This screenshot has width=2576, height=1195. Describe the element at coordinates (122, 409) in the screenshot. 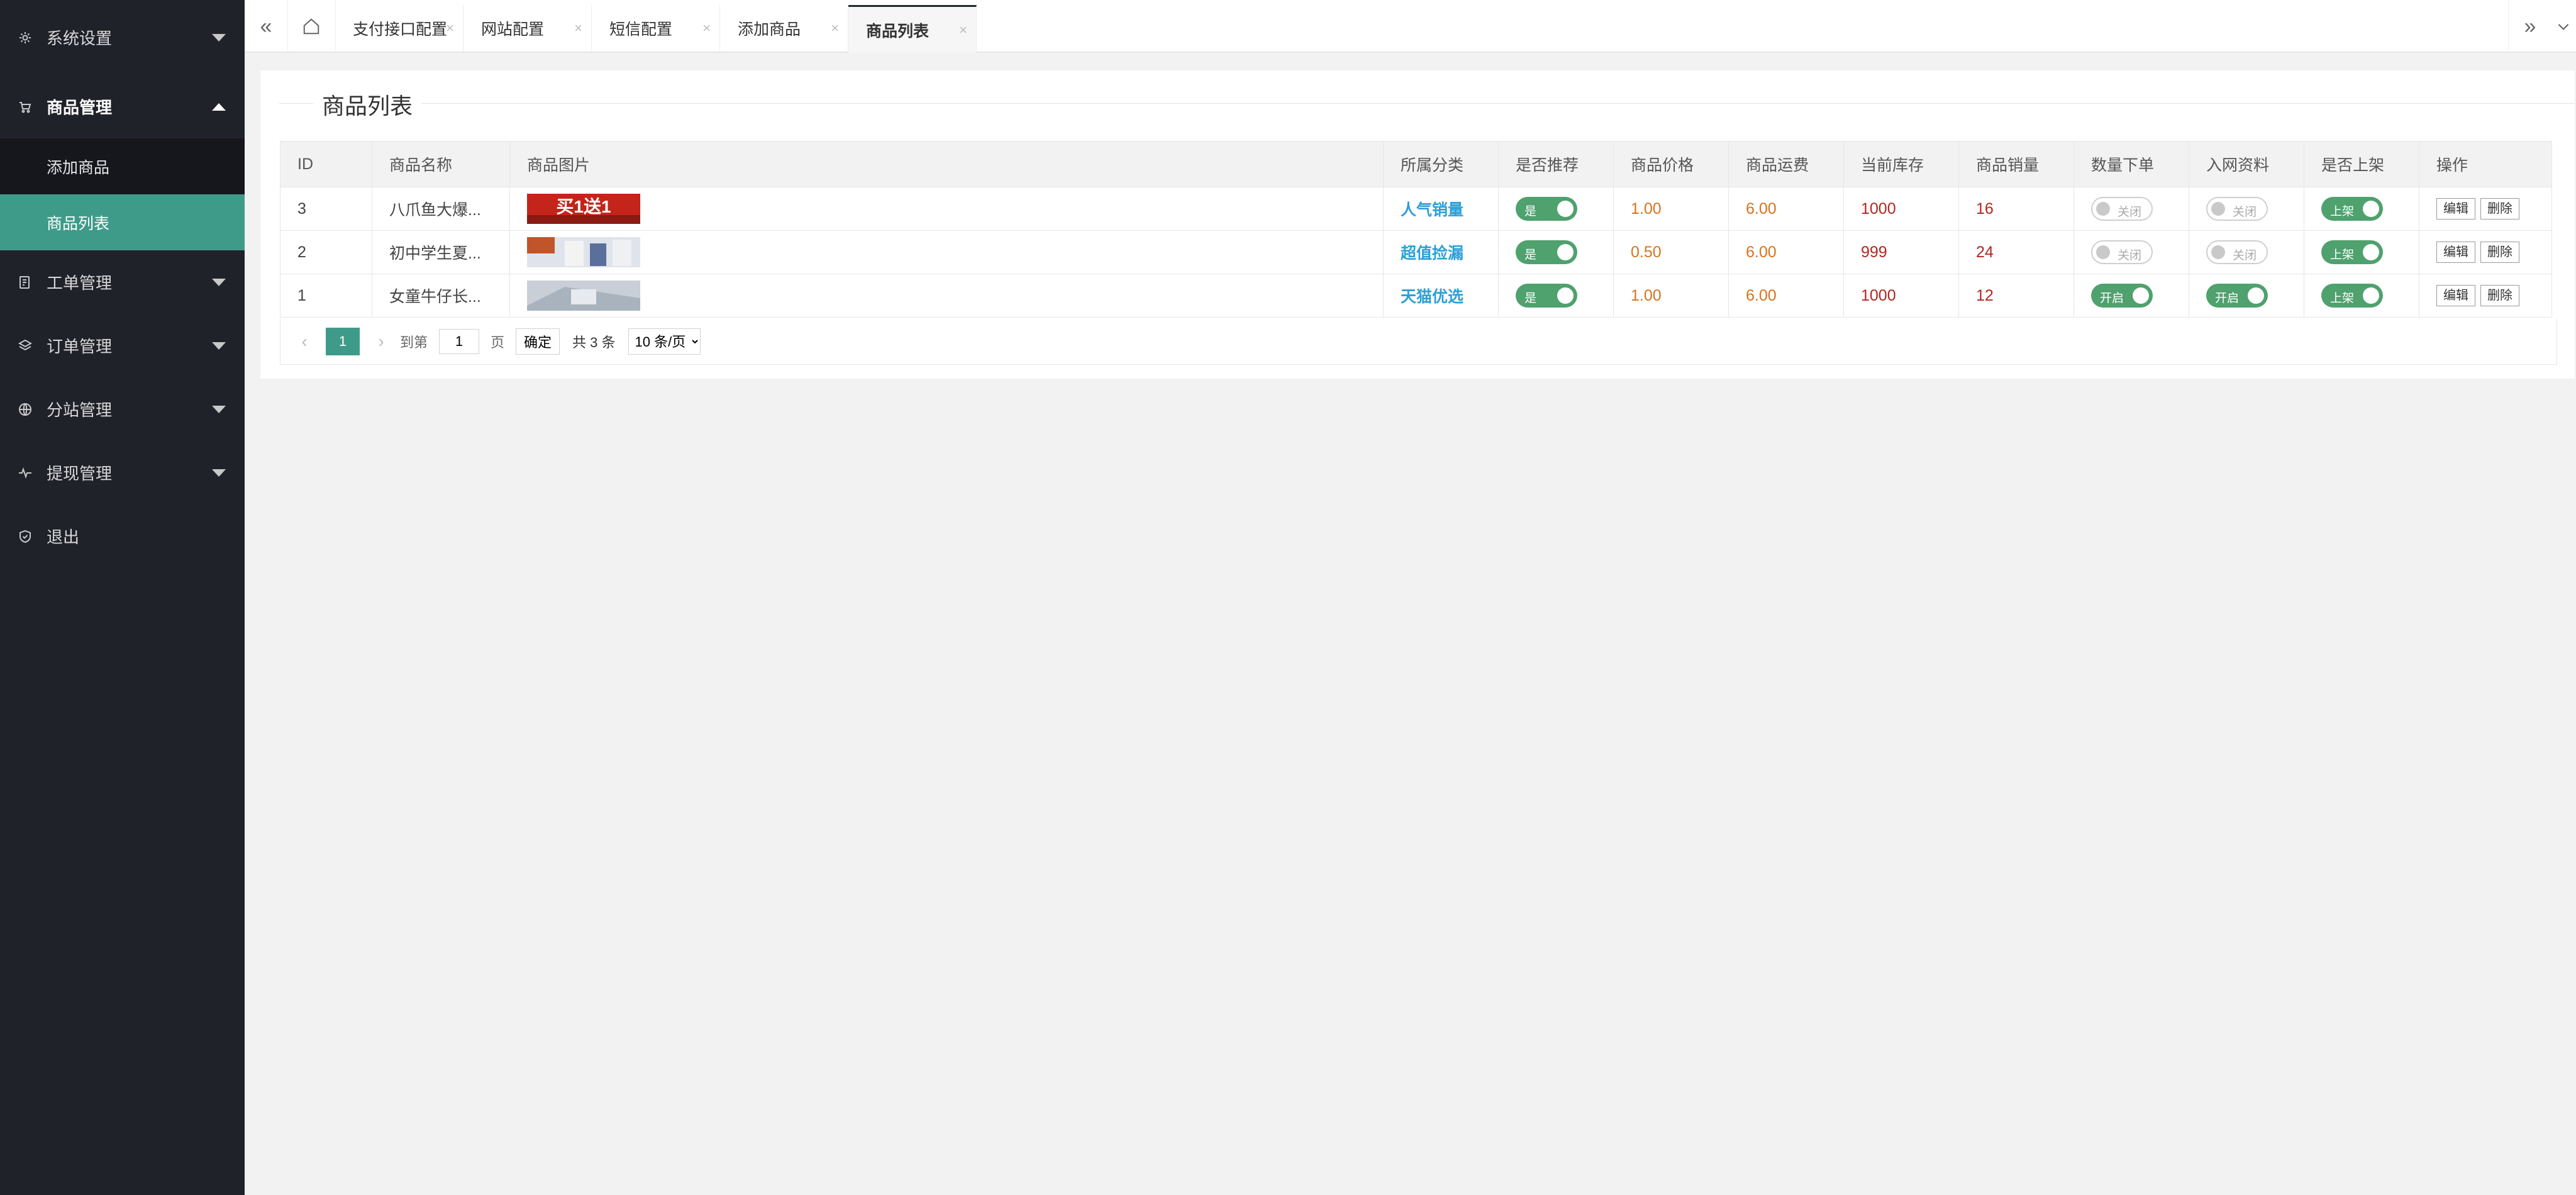

I see `sidebar-item-branch-management: 分站管理` at that location.